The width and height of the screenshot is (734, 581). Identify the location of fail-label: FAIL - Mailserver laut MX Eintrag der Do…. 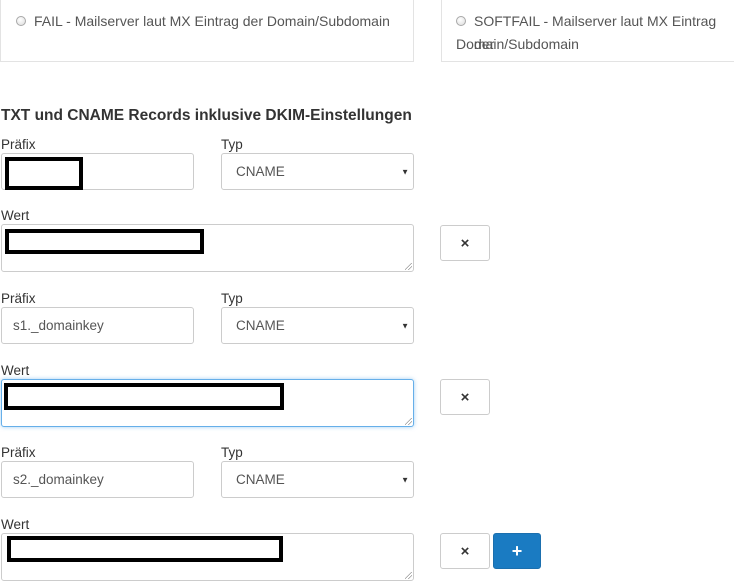
(212, 21).